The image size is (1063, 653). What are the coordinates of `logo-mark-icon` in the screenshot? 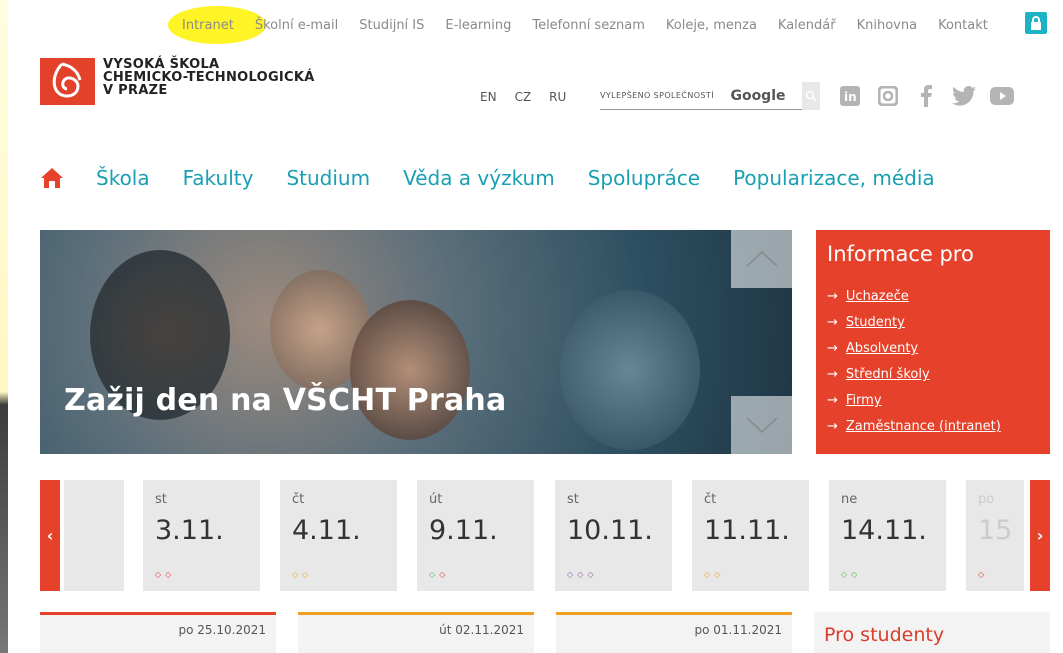 It's located at (67, 81).